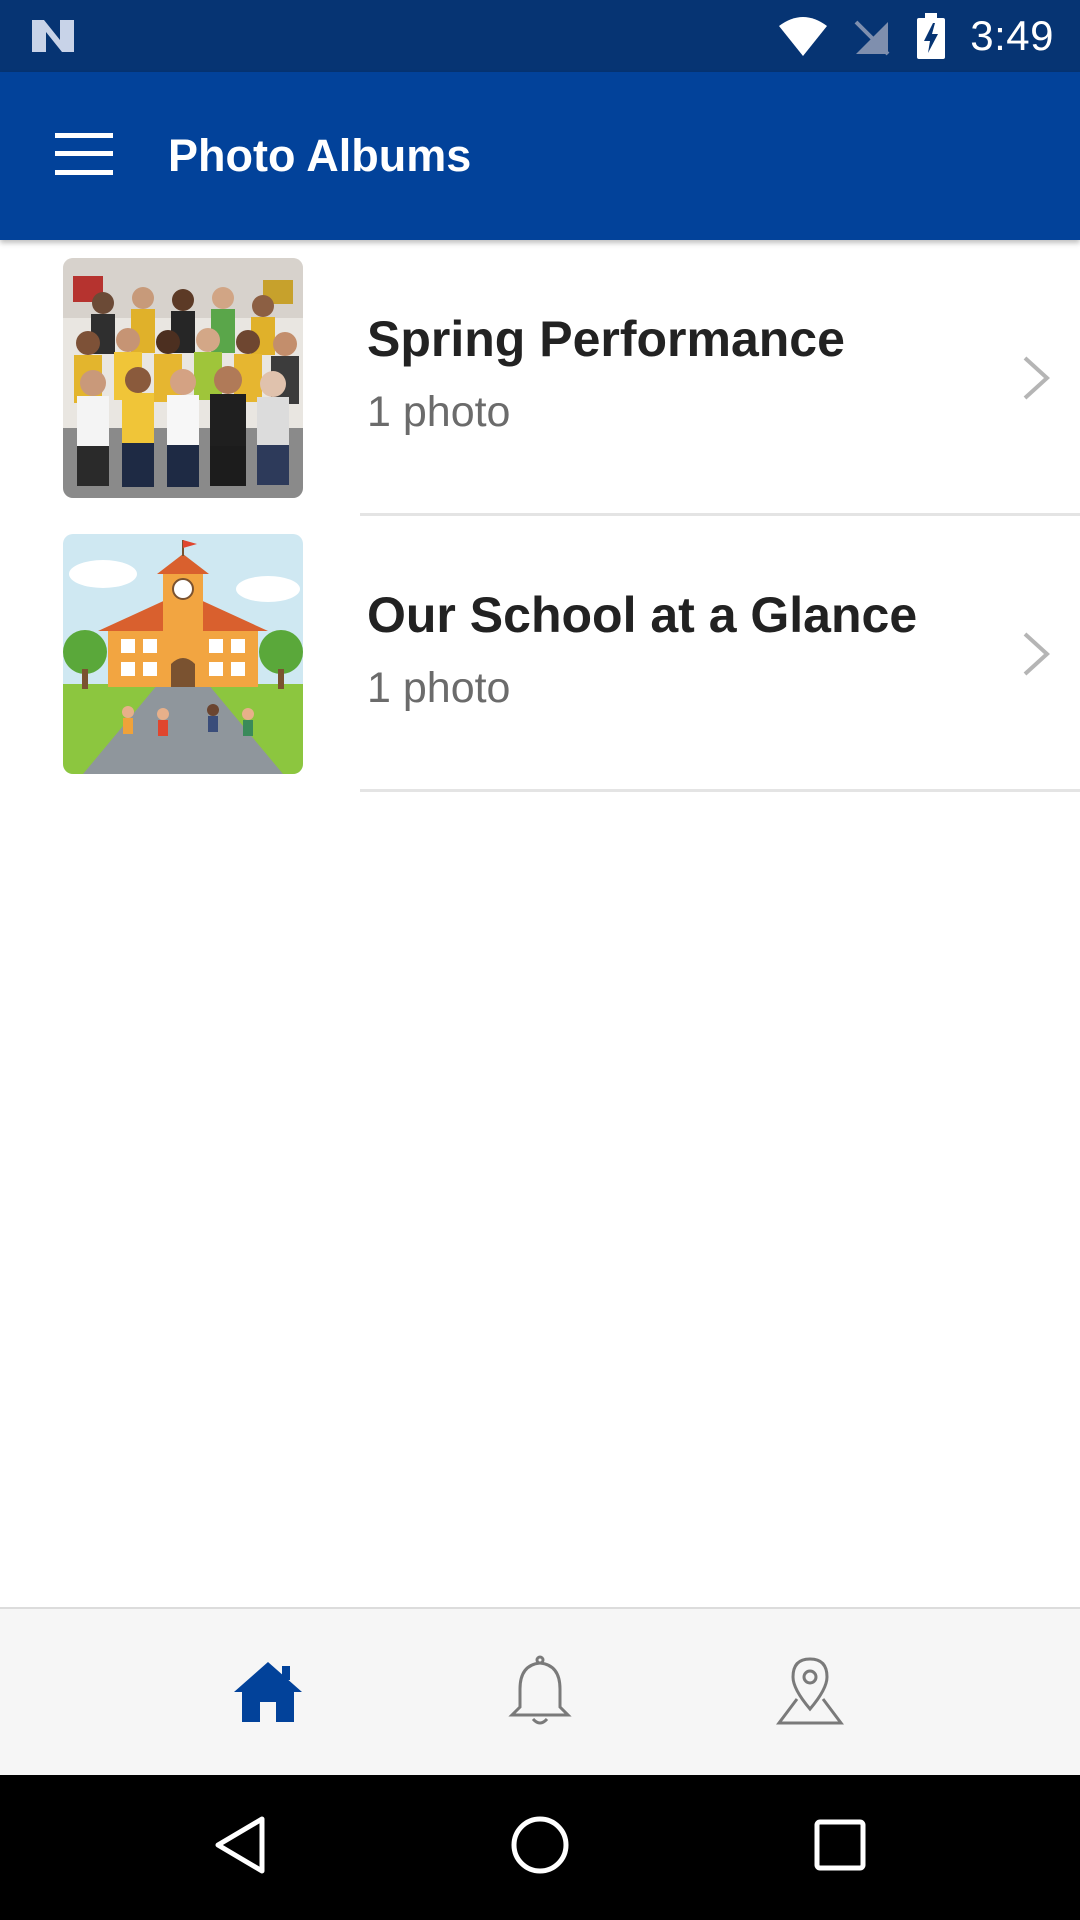 This screenshot has width=1080, height=1920. I want to click on album-row-our-school-at-a-glance: Our School at a Glance 1 photo, so click(540, 654).